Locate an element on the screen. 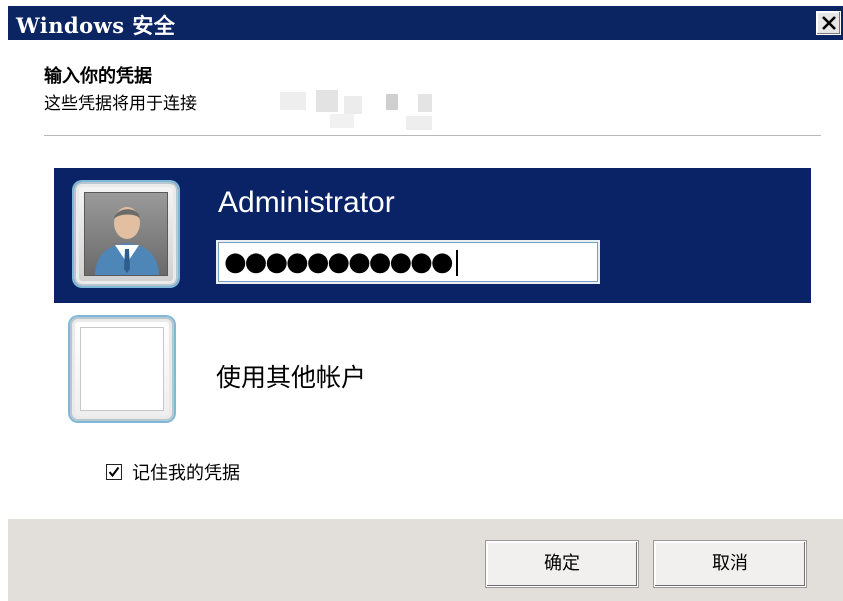 The height and width of the screenshot is (601, 843). window-title: Windows 安全 is located at coordinates (96, 25).